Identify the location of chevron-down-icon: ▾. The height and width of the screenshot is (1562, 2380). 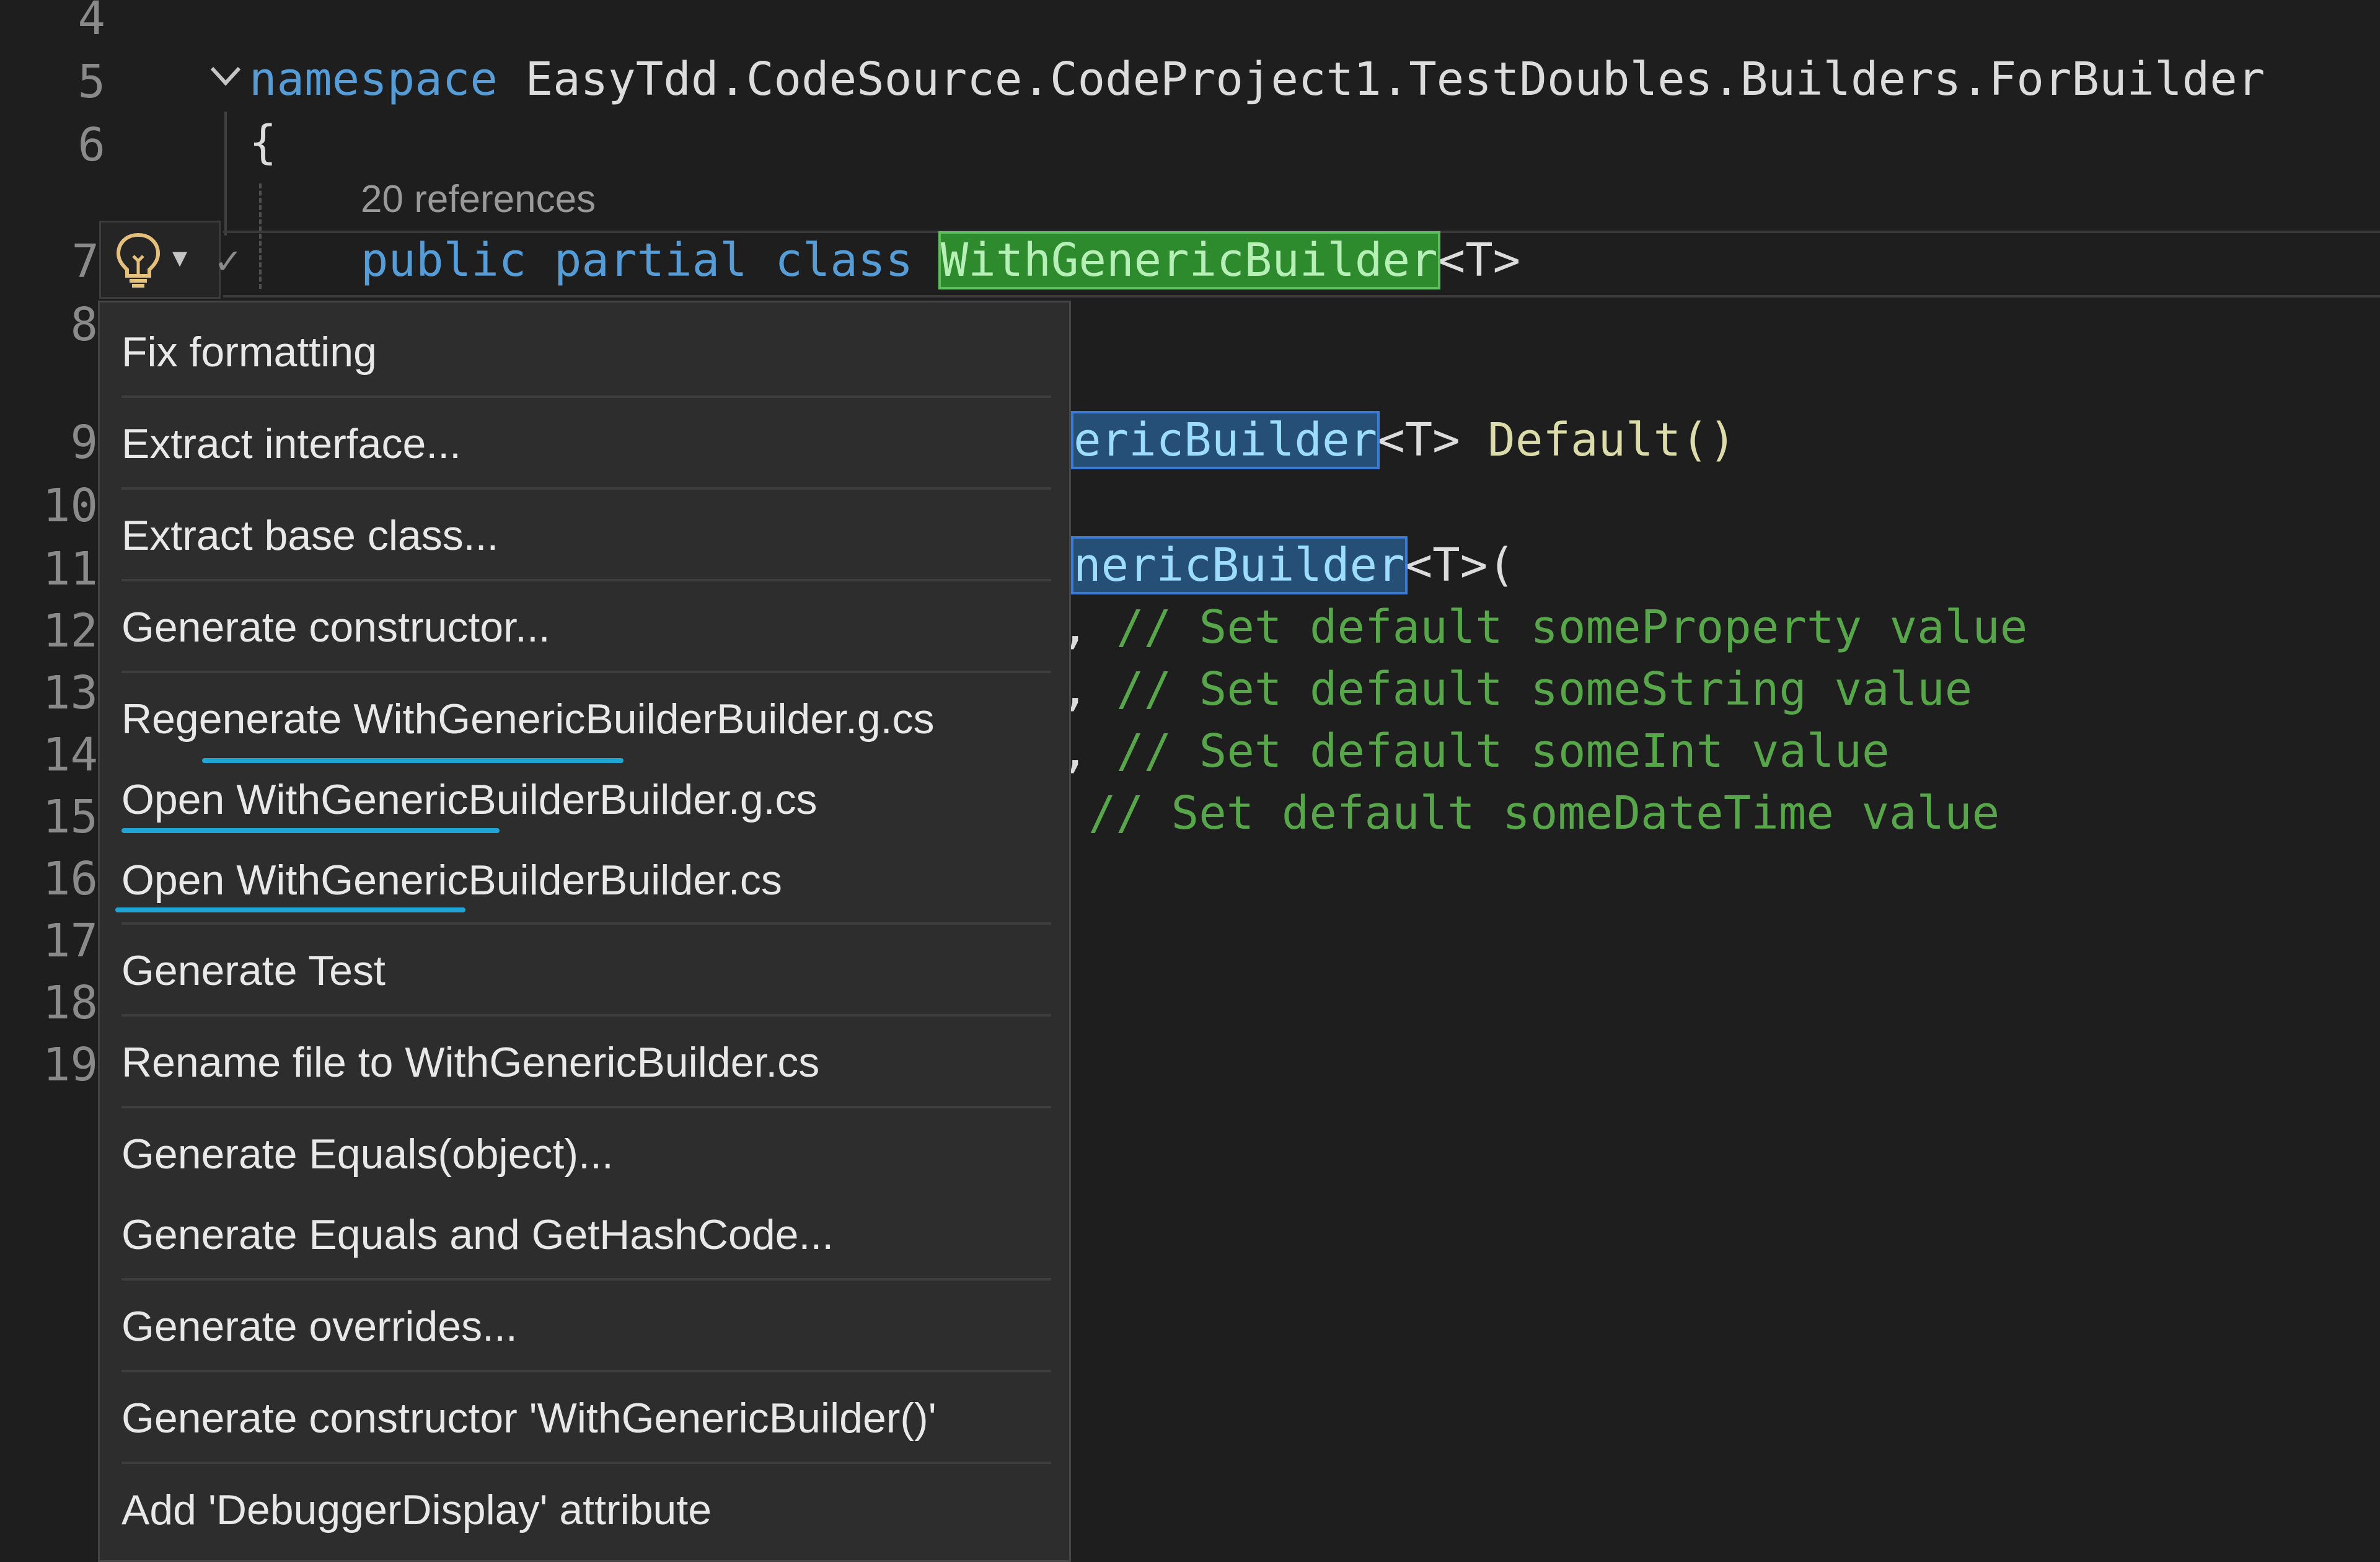
(179, 257).